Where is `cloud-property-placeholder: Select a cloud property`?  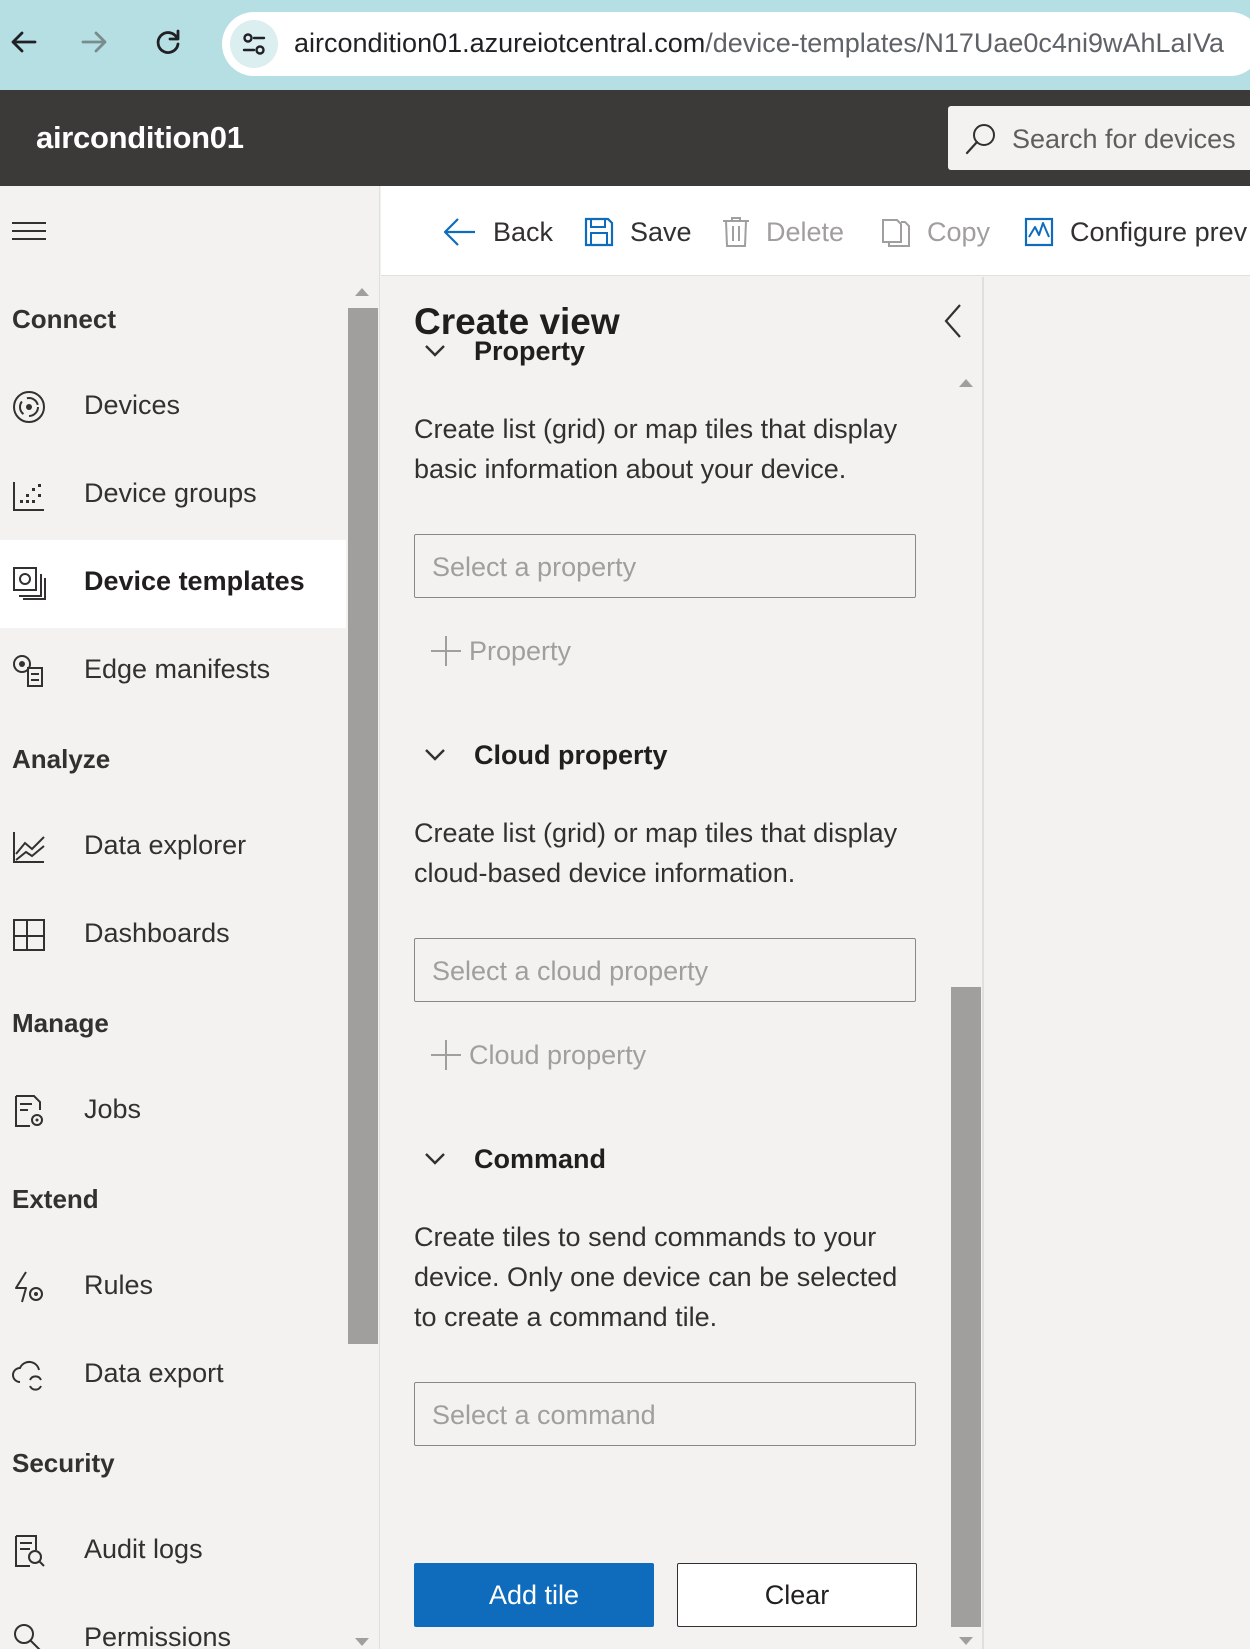 cloud-property-placeholder: Select a cloud property is located at coordinates (570, 971).